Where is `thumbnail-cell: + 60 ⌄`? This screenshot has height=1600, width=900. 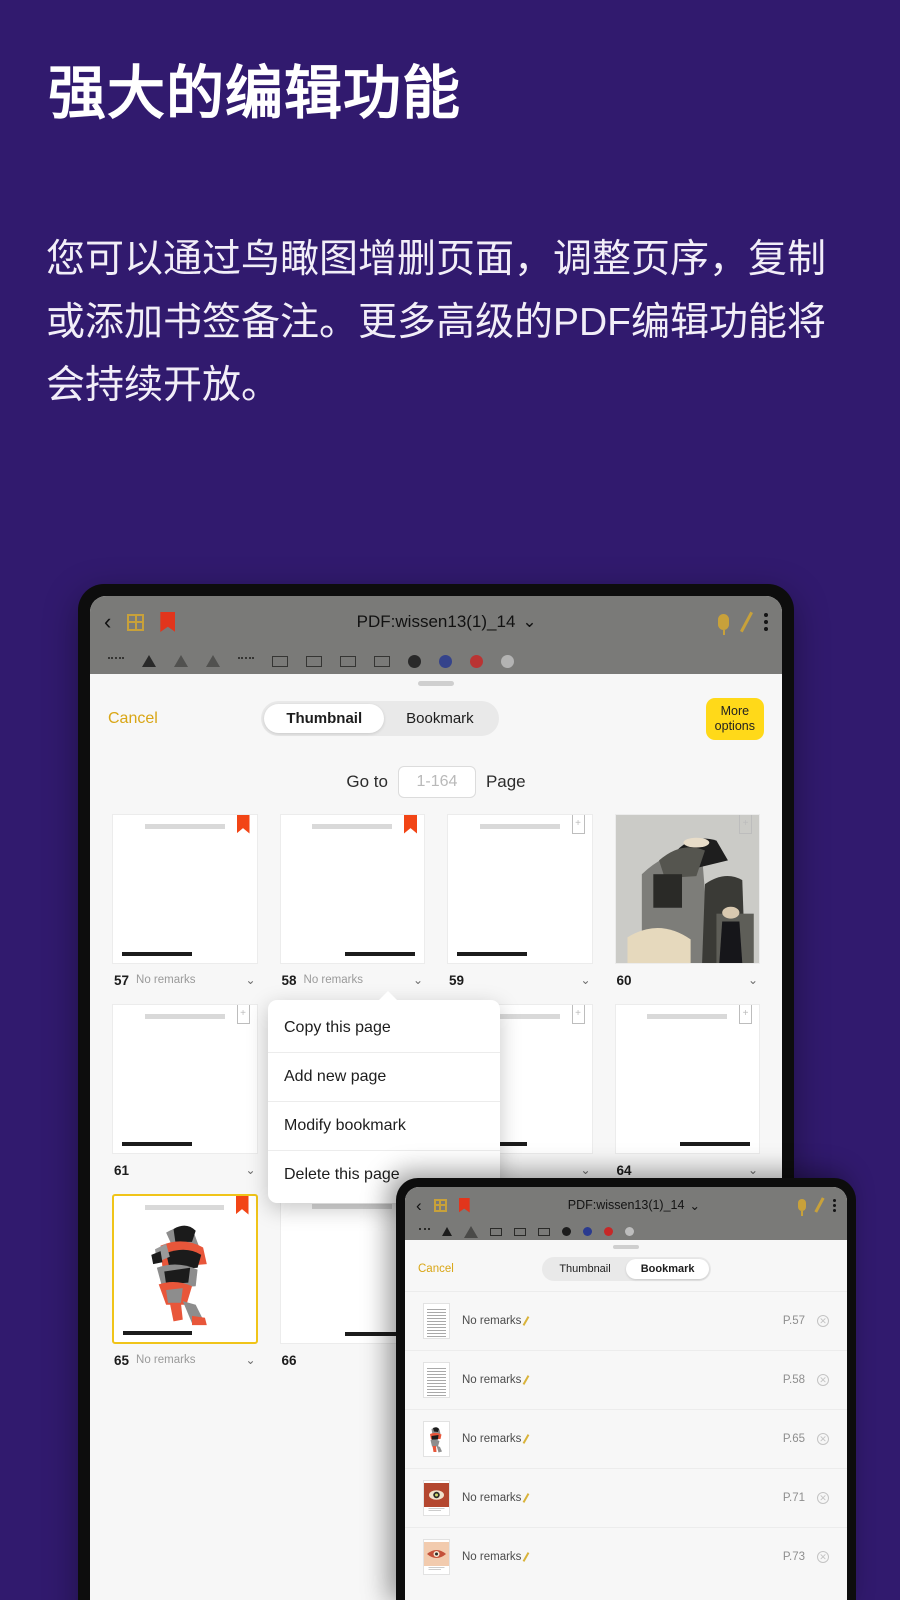
thumbnail-cell: + 60 ⌄ is located at coordinates (687, 908).